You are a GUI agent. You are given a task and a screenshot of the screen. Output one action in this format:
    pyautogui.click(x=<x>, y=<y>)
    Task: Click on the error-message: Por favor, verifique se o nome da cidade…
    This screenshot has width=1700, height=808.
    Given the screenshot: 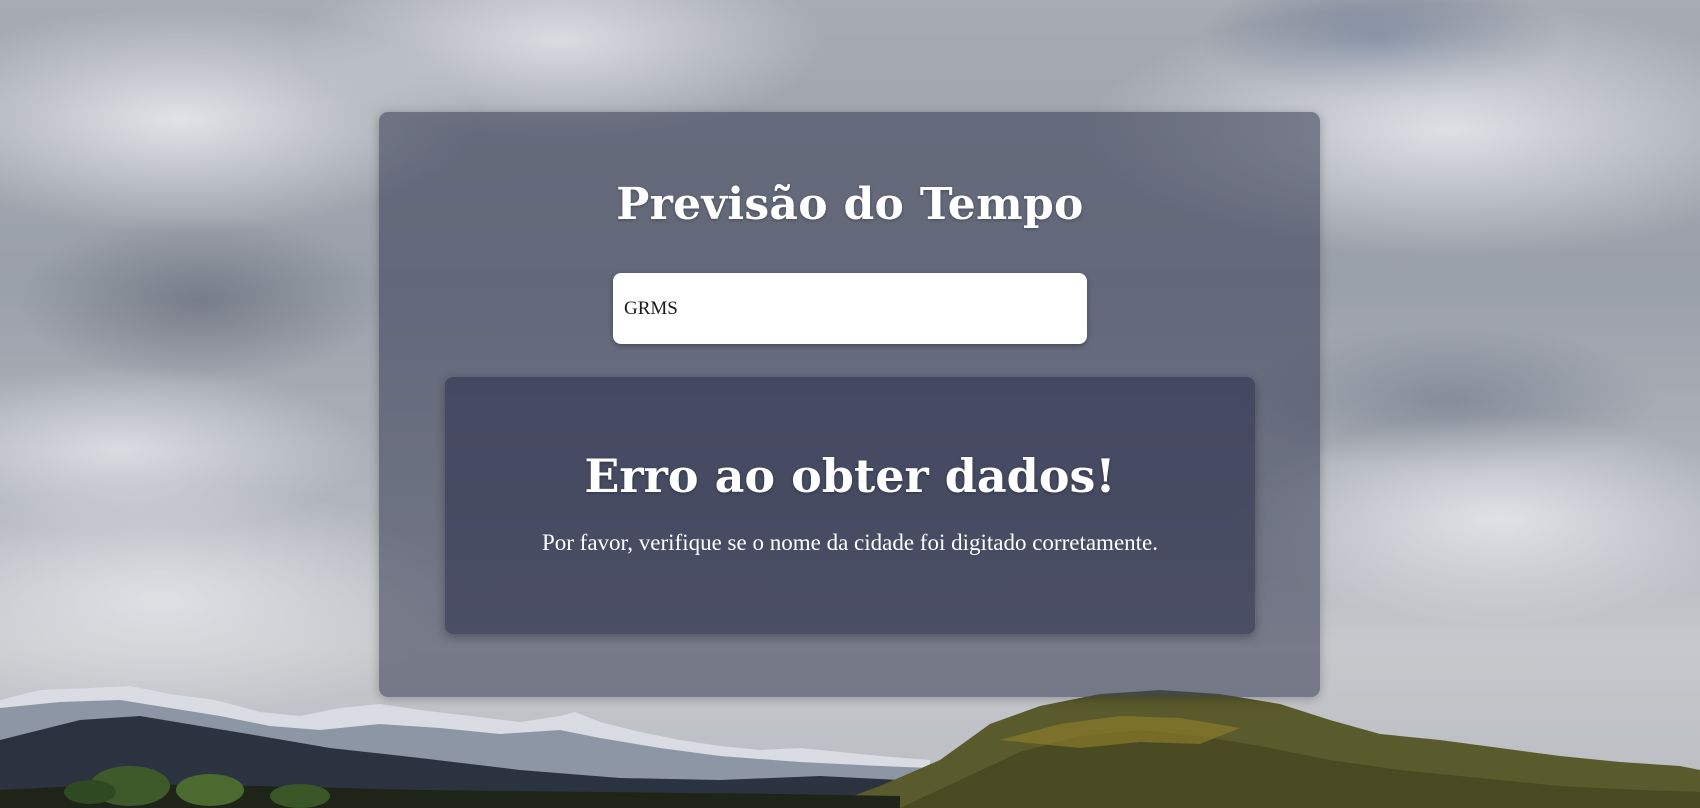 What is the action you would take?
    pyautogui.click(x=849, y=542)
    